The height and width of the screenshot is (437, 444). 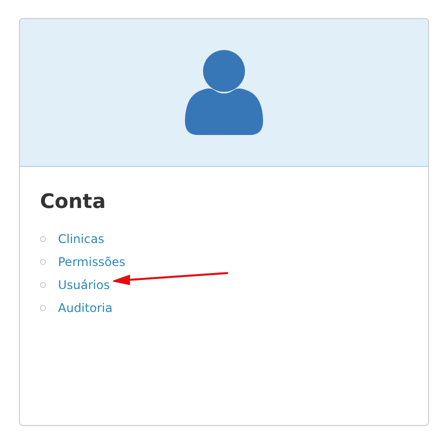 I want to click on menu-link: Clinicas, so click(x=81, y=239).